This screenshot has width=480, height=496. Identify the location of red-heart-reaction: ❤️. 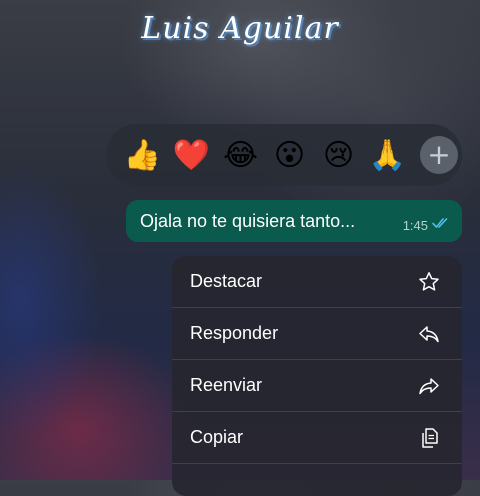
(191, 155).